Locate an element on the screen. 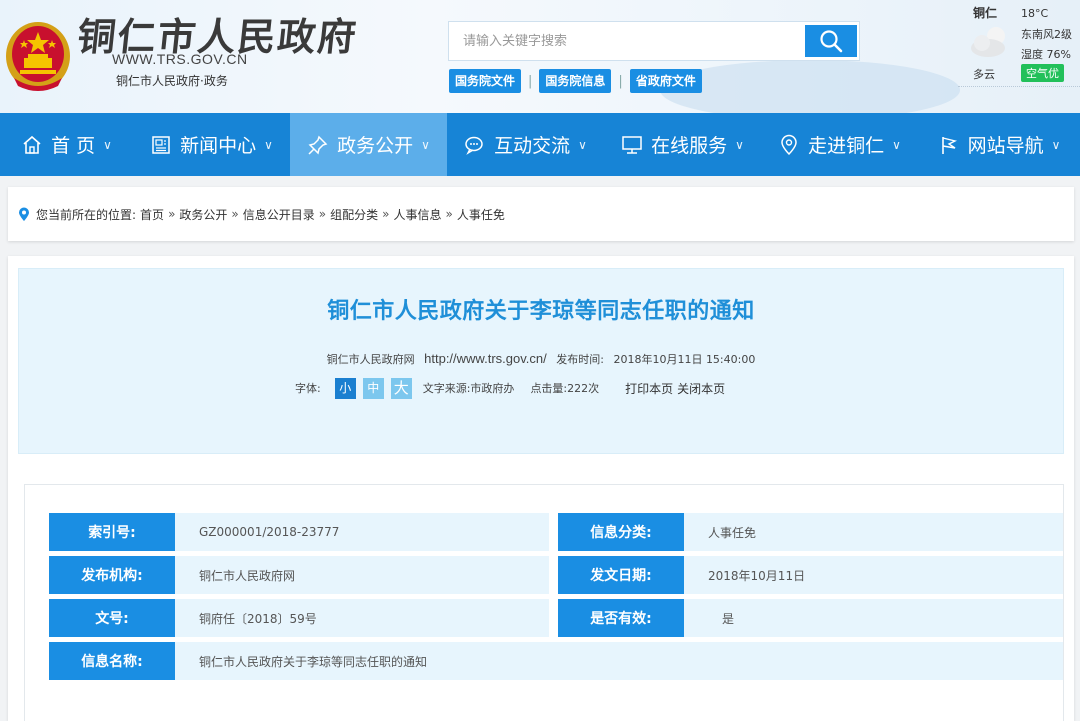 This screenshot has height=721, width=1080. nav-item-online-service: 在线服务 ∨ is located at coordinates (682, 144).